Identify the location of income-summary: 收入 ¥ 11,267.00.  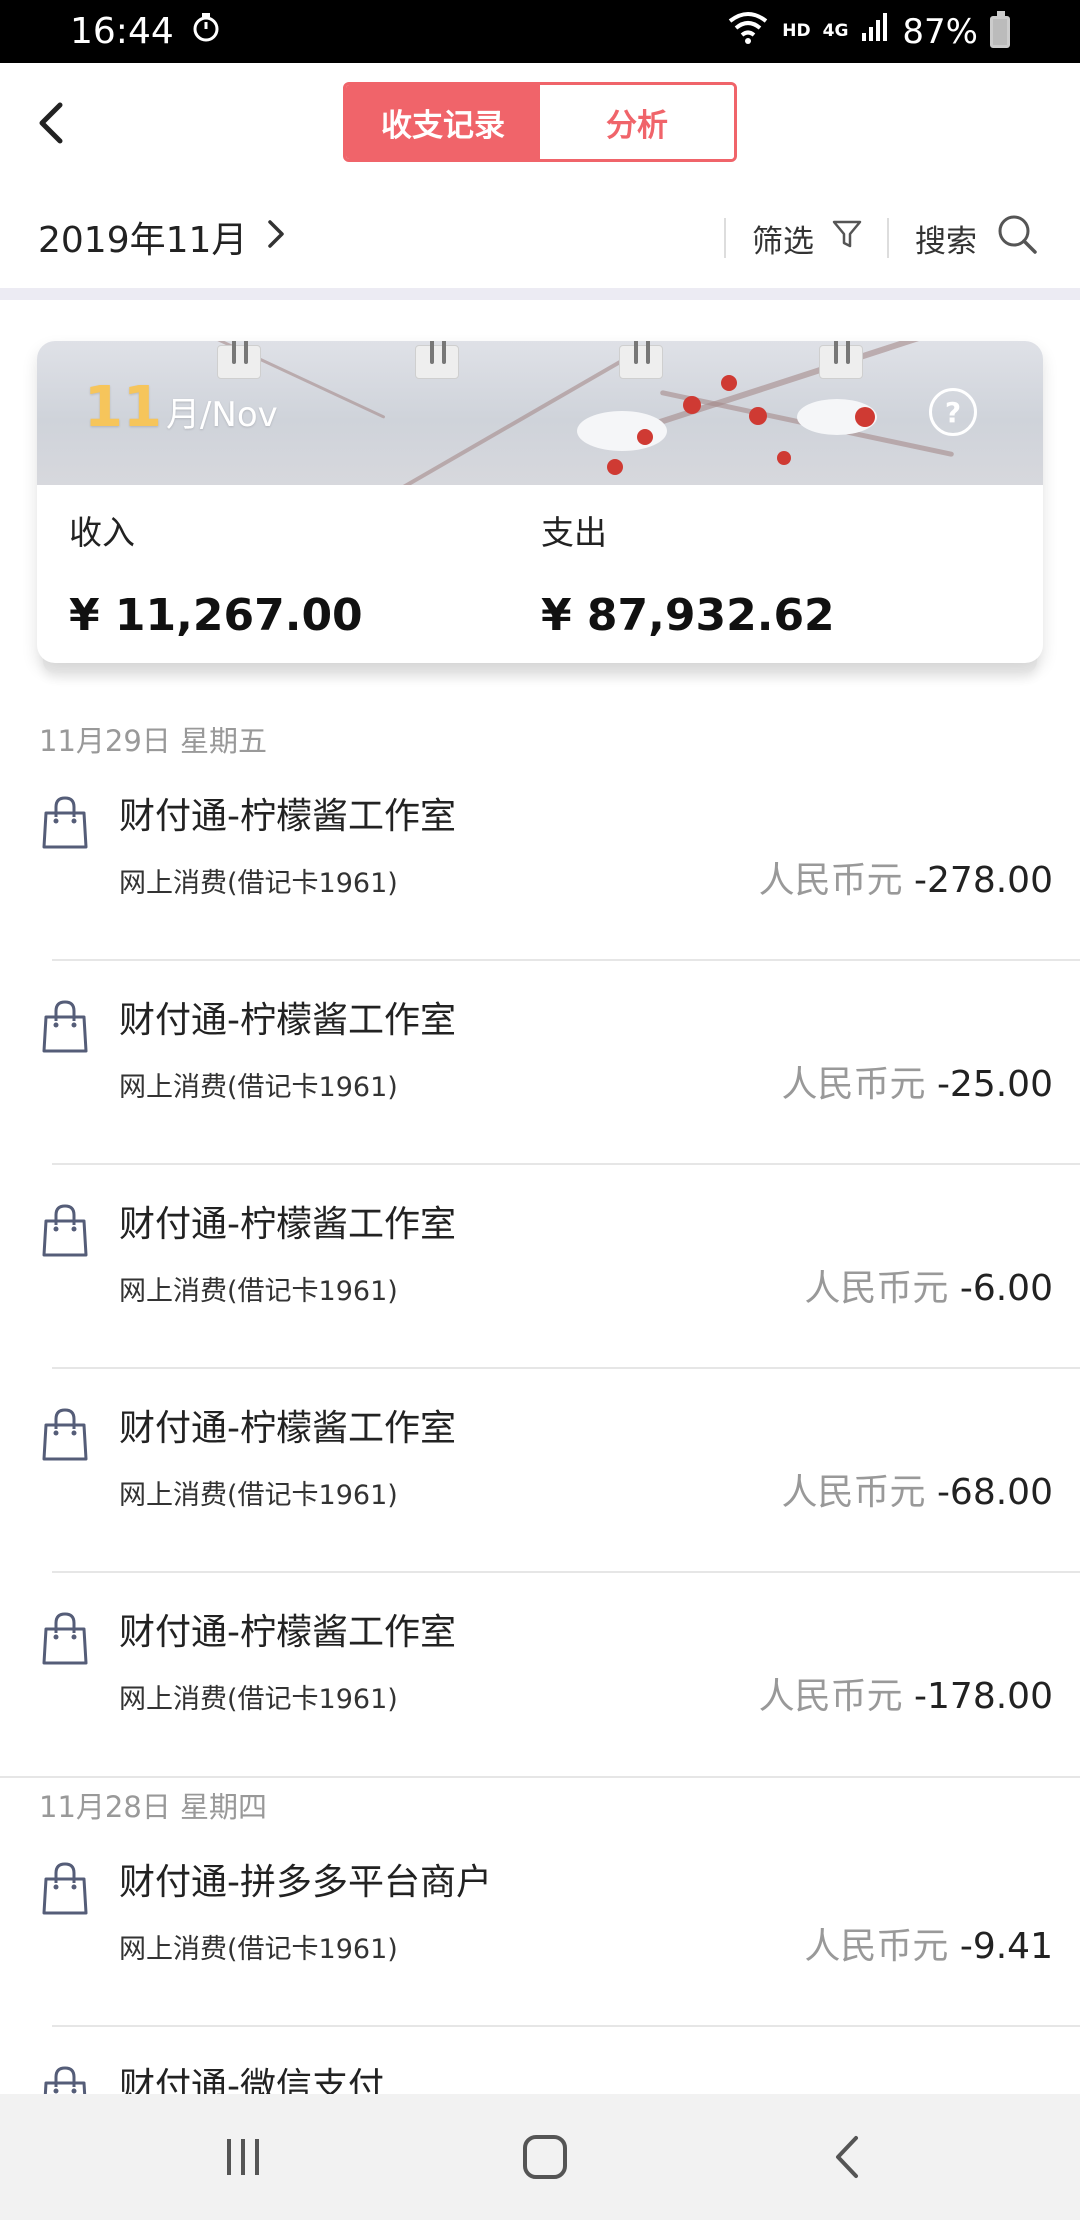
(216, 573).